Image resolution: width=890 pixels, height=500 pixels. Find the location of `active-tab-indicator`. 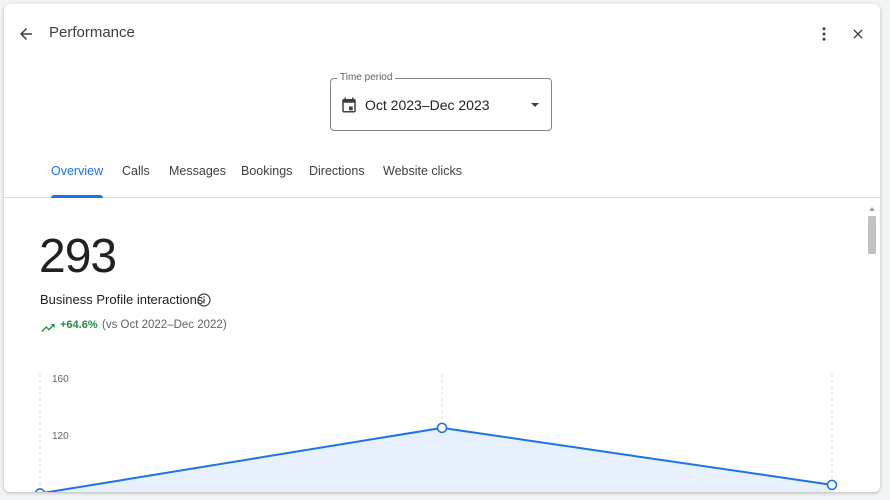

active-tab-indicator is located at coordinates (77, 196).